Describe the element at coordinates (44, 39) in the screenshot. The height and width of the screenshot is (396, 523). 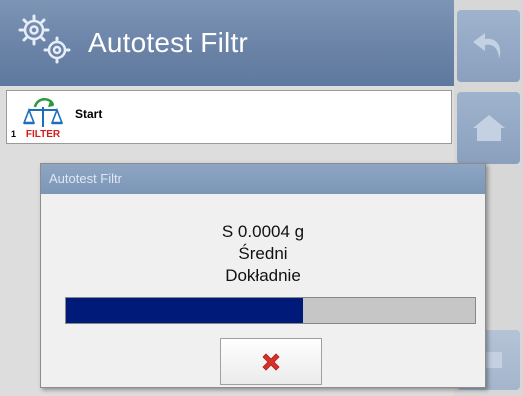
I see `gear-icon` at that location.